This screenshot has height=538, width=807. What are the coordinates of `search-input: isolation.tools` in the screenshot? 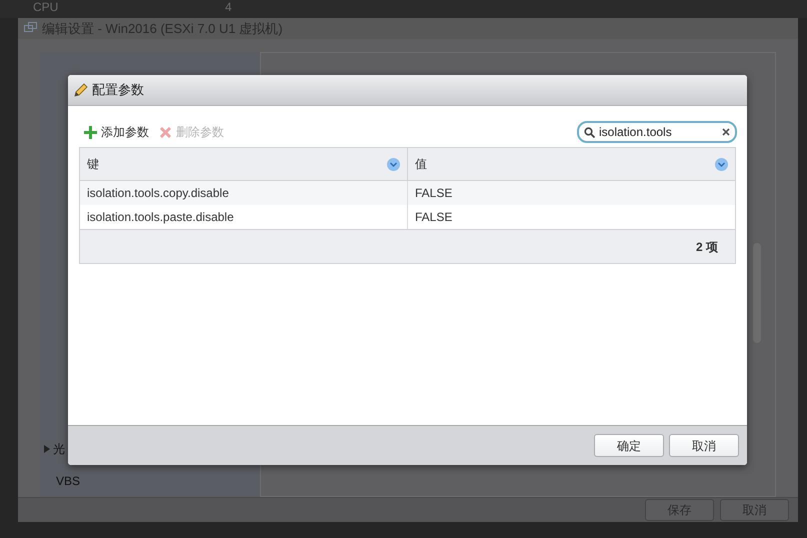 It's located at (658, 132).